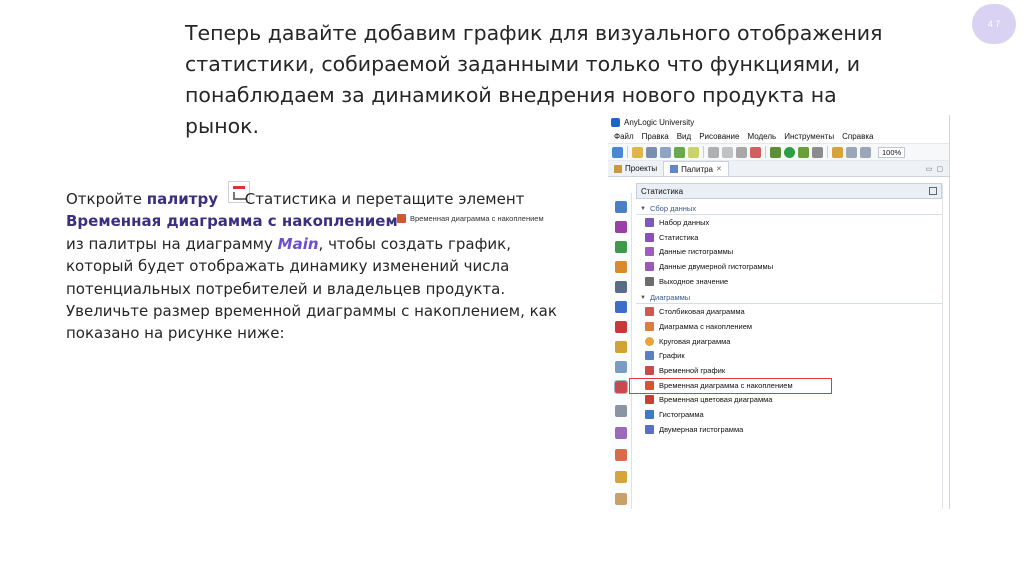 This screenshot has width=1024, height=574. What do you see at coordinates (789, 414) in the screenshot?
I see `palette-item-histogram: Гистограмма` at bounding box center [789, 414].